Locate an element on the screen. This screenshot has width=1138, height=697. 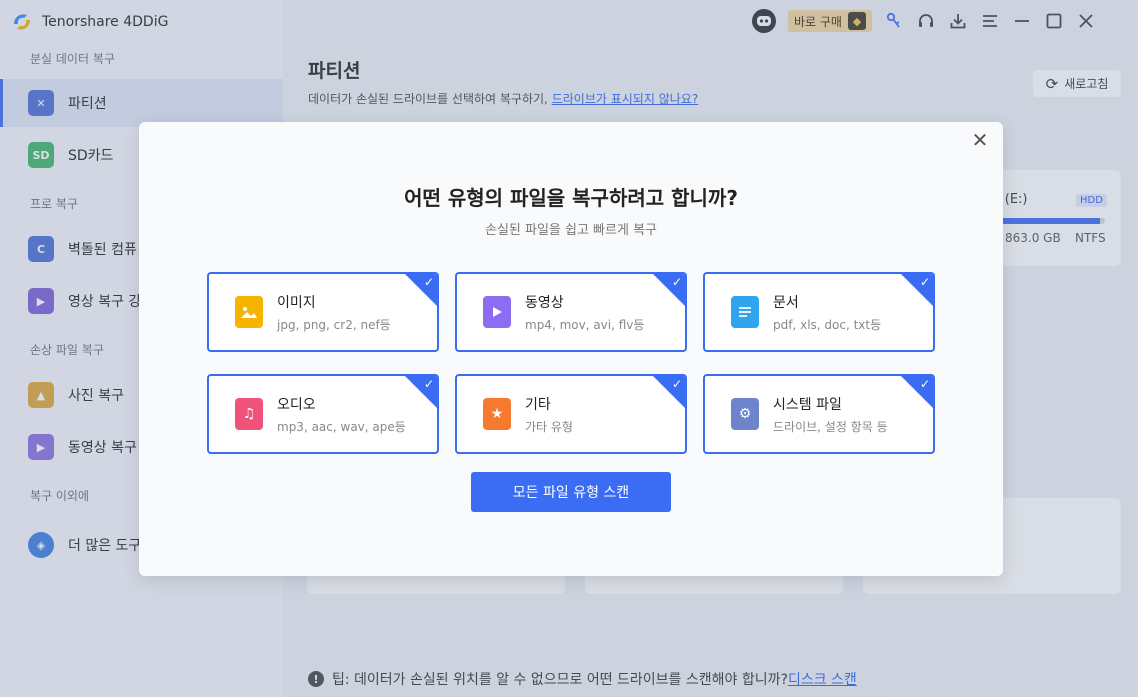
file-type-name: 이미지 is located at coordinates (296, 302).